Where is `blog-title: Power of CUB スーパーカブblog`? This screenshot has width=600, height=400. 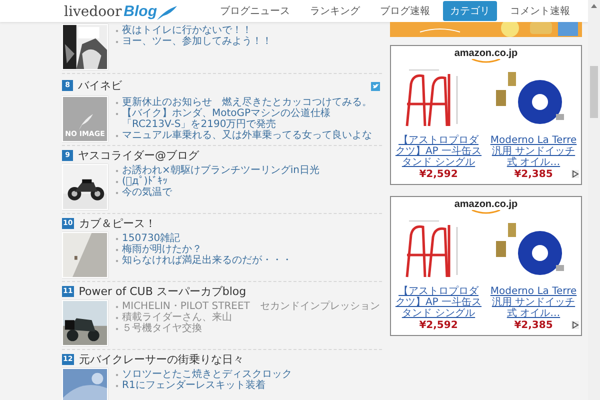
blog-title: Power of CUB スーパーカブblog is located at coordinates (230, 291).